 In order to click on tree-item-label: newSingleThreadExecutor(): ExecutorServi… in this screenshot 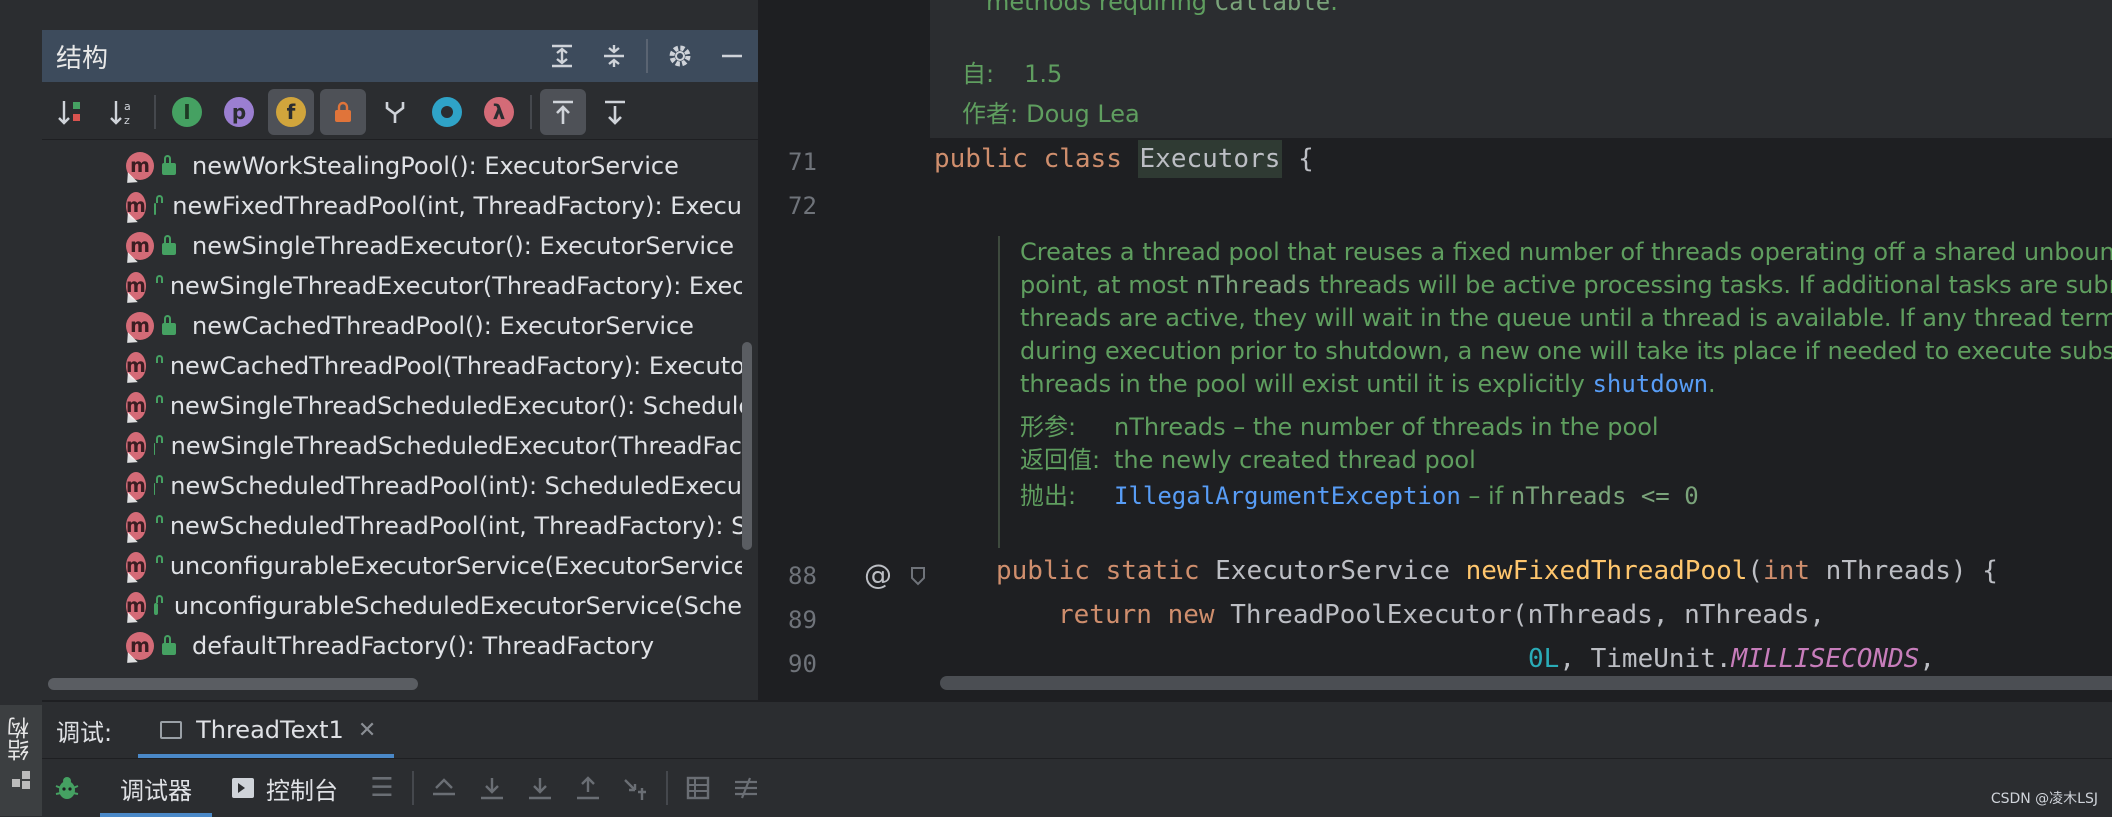, I will do `click(463, 246)`.